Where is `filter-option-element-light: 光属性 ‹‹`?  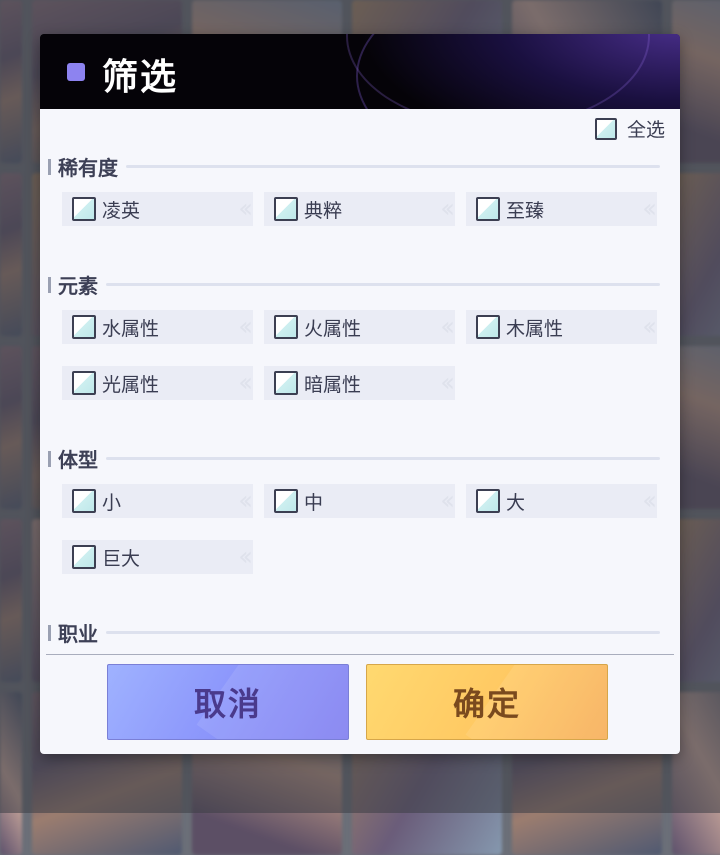 filter-option-element-light: 光属性 ‹‹ is located at coordinates (157, 383).